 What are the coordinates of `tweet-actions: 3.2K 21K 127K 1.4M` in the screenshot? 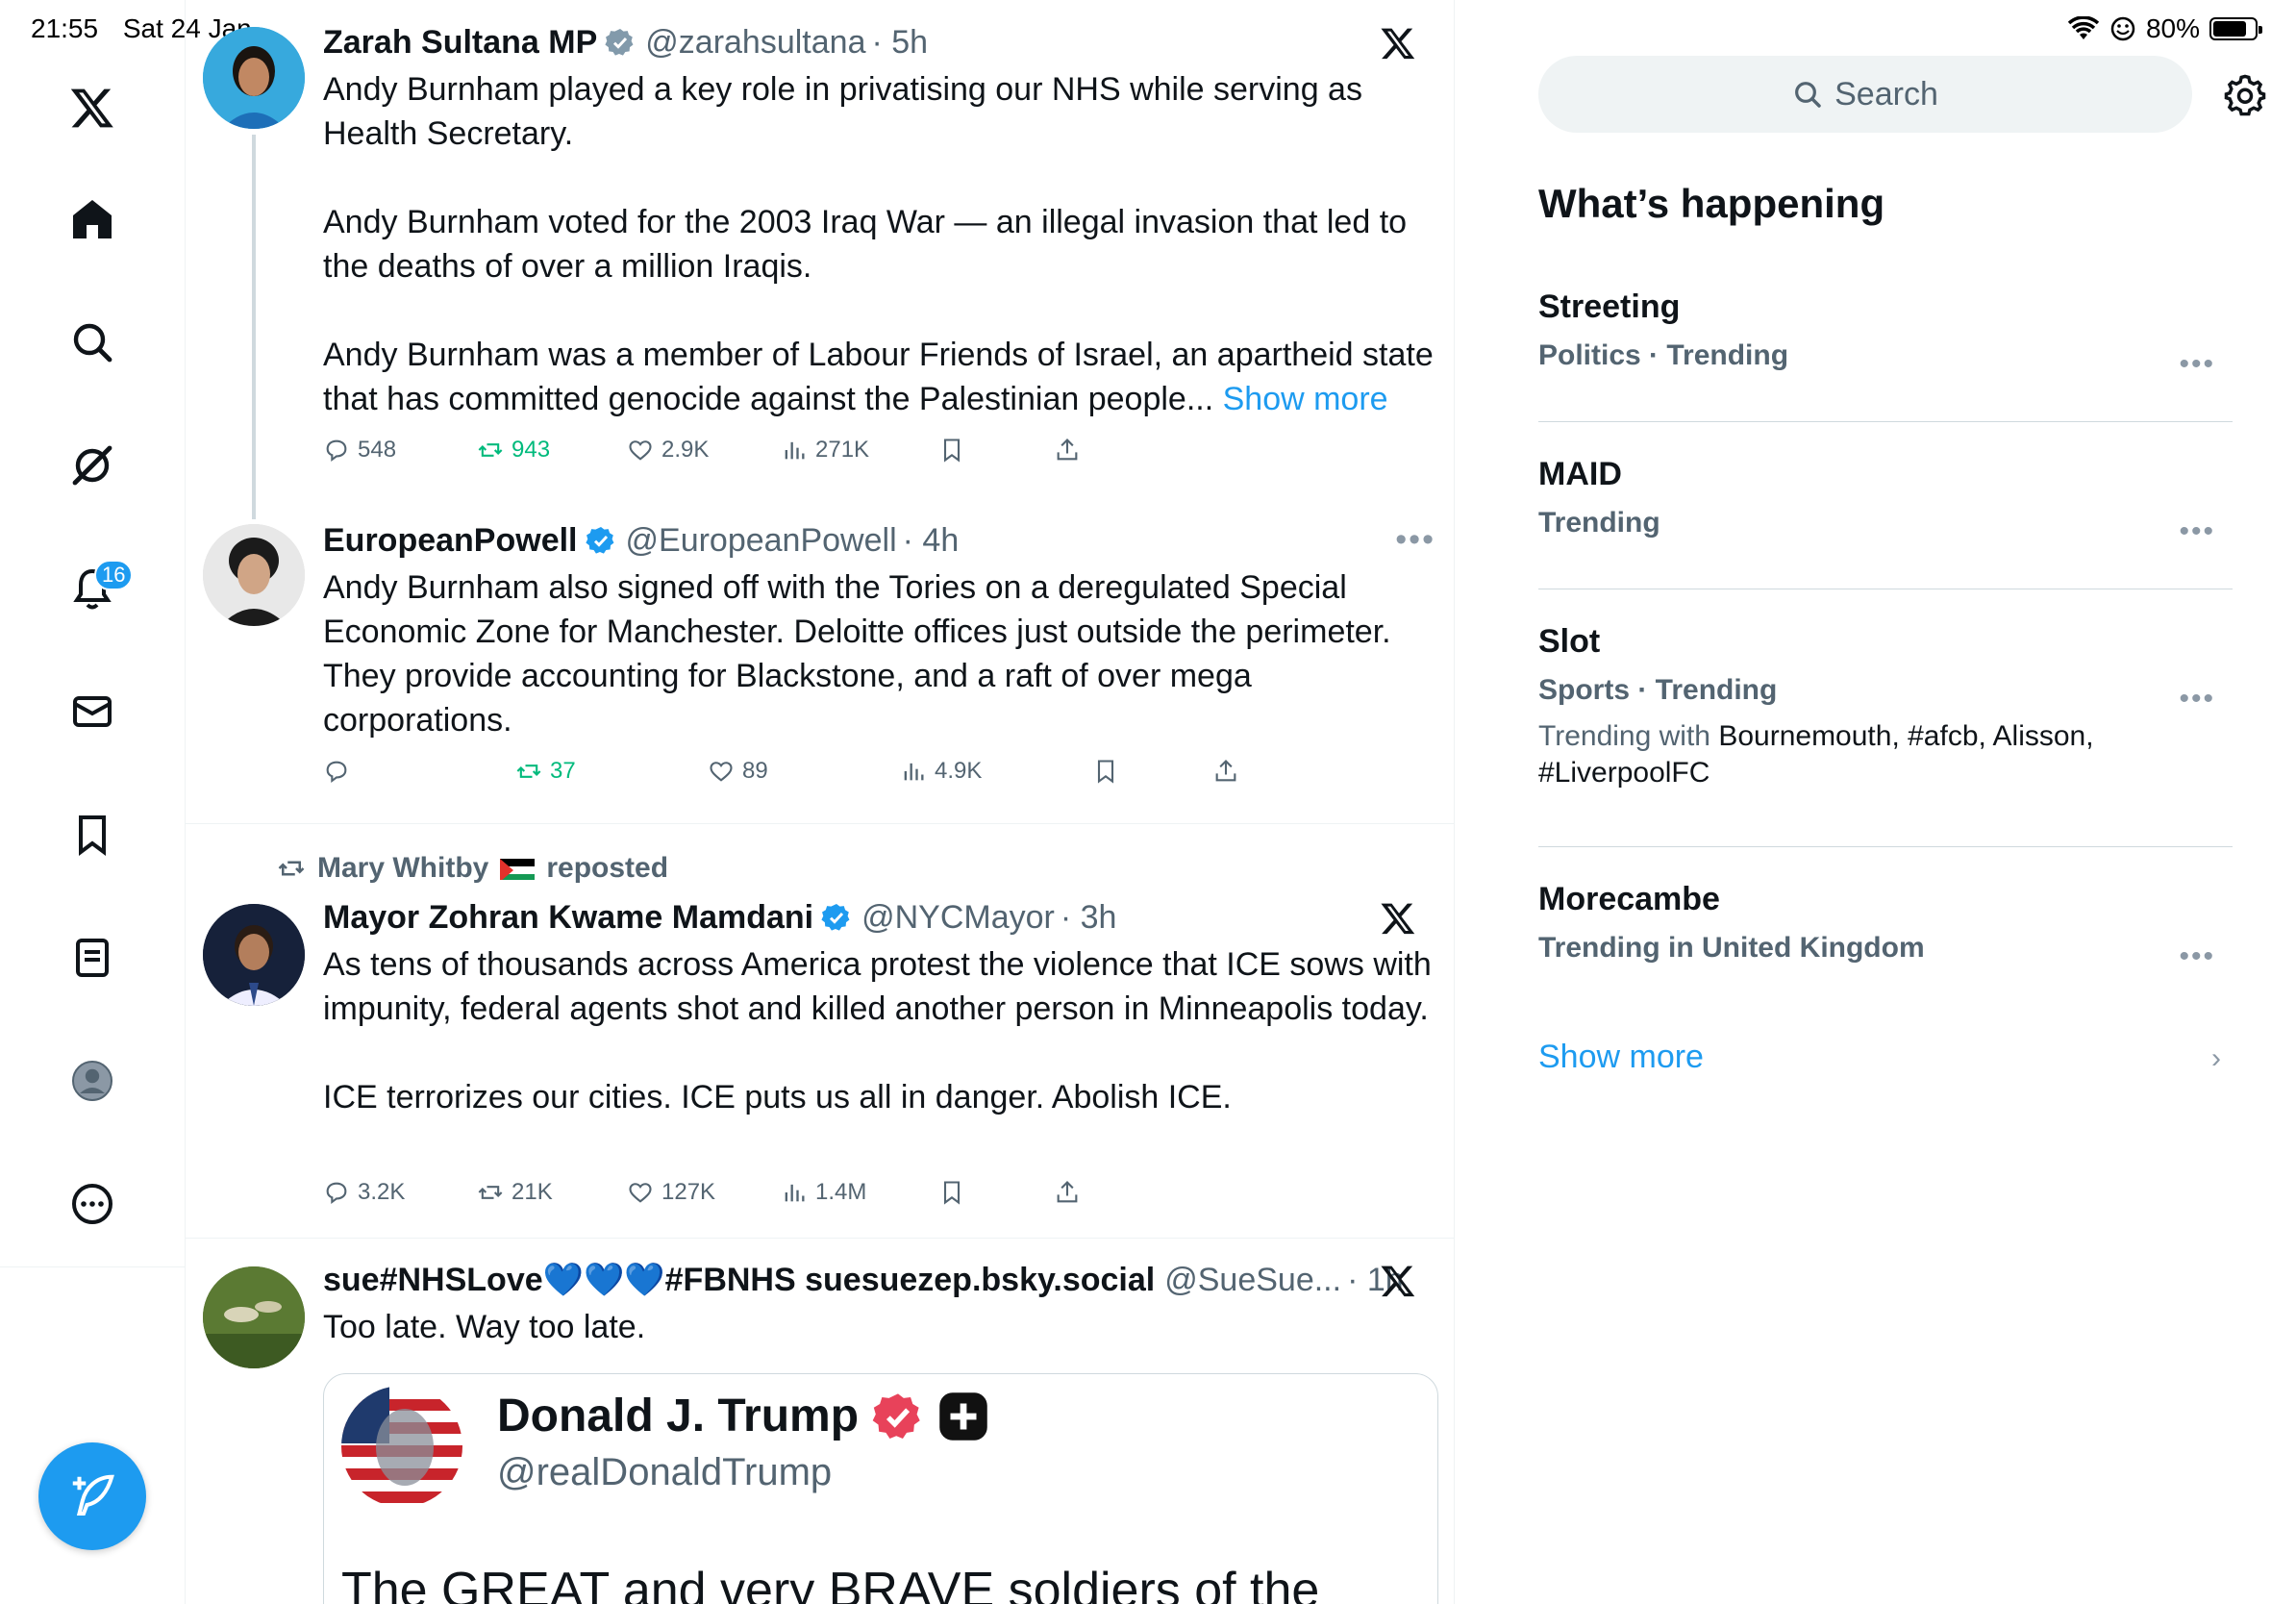 It's located at (852, 1196).